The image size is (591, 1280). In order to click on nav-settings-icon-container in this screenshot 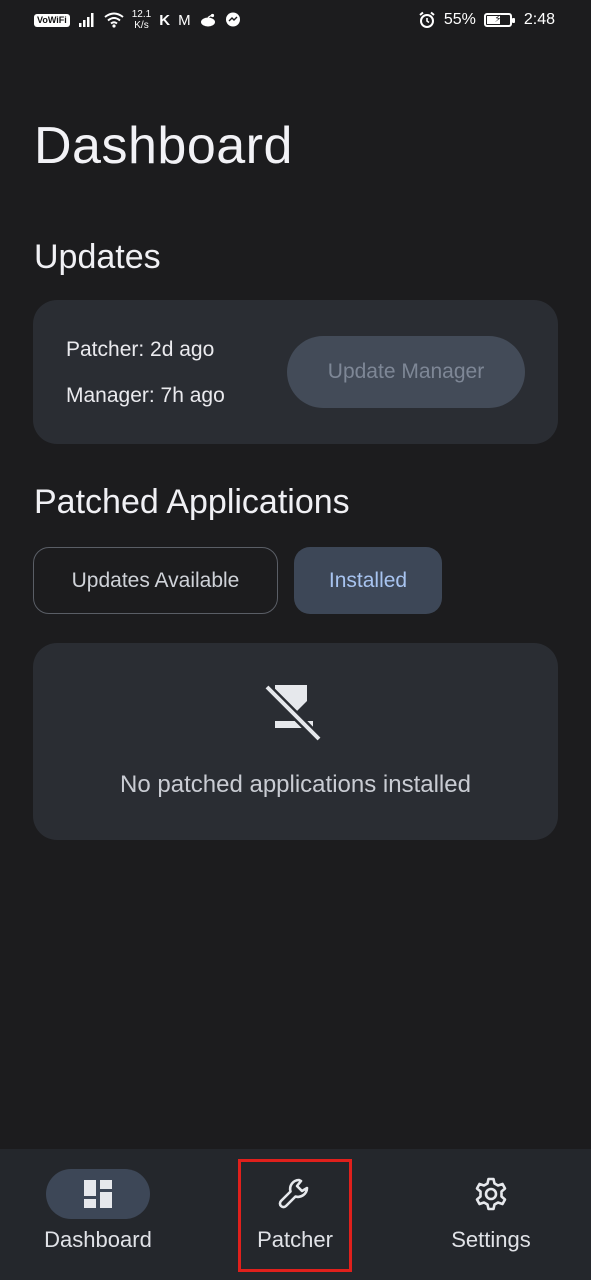, I will do `click(491, 1194)`.